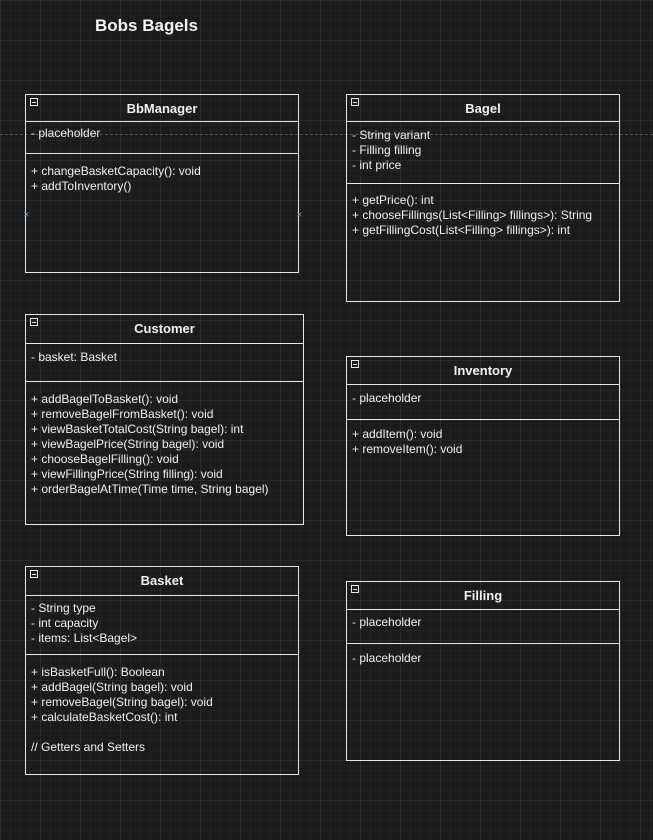 This screenshot has height=840, width=653. What do you see at coordinates (137, 429) in the screenshot?
I see `method: + viewBasketTotalCost(String bagel): int` at bounding box center [137, 429].